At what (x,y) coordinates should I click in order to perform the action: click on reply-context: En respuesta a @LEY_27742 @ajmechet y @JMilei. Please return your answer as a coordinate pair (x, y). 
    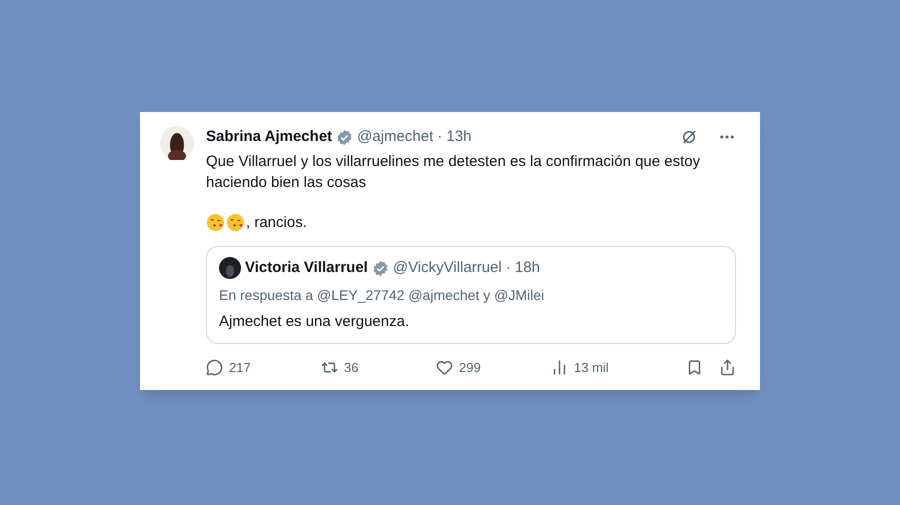
    Looking at the image, I should click on (382, 295).